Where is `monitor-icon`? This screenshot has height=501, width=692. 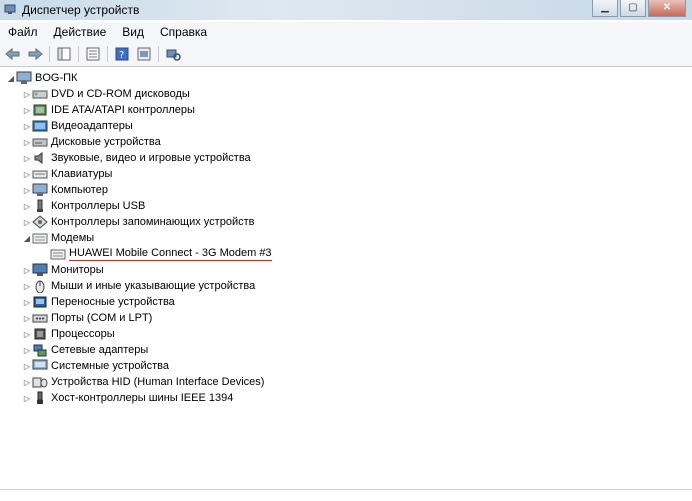
monitor-icon is located at coordinates (40, 270).